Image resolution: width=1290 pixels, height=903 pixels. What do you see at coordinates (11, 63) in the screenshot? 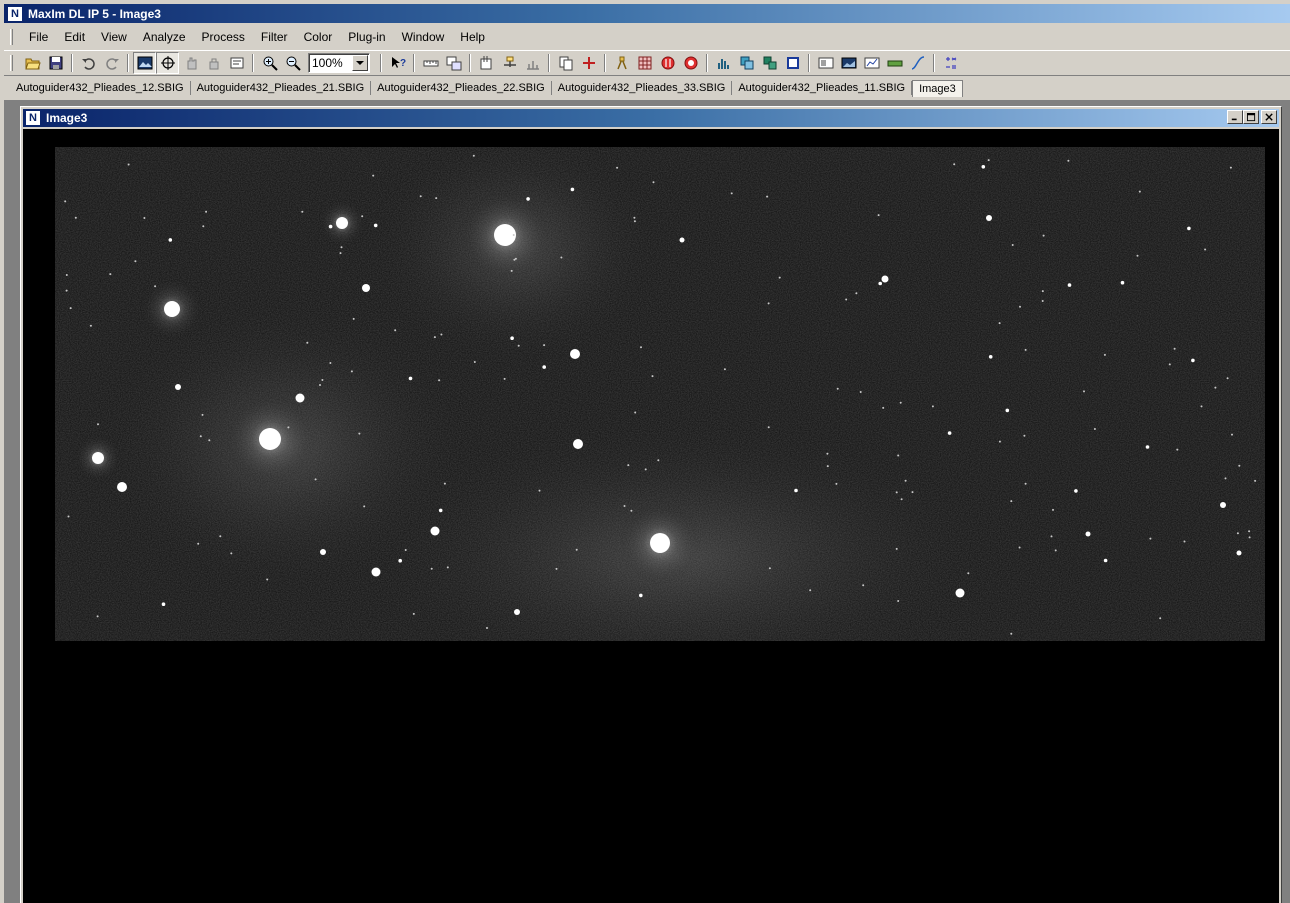
I see `toolbar-grip` at bounding box center [11, 63].